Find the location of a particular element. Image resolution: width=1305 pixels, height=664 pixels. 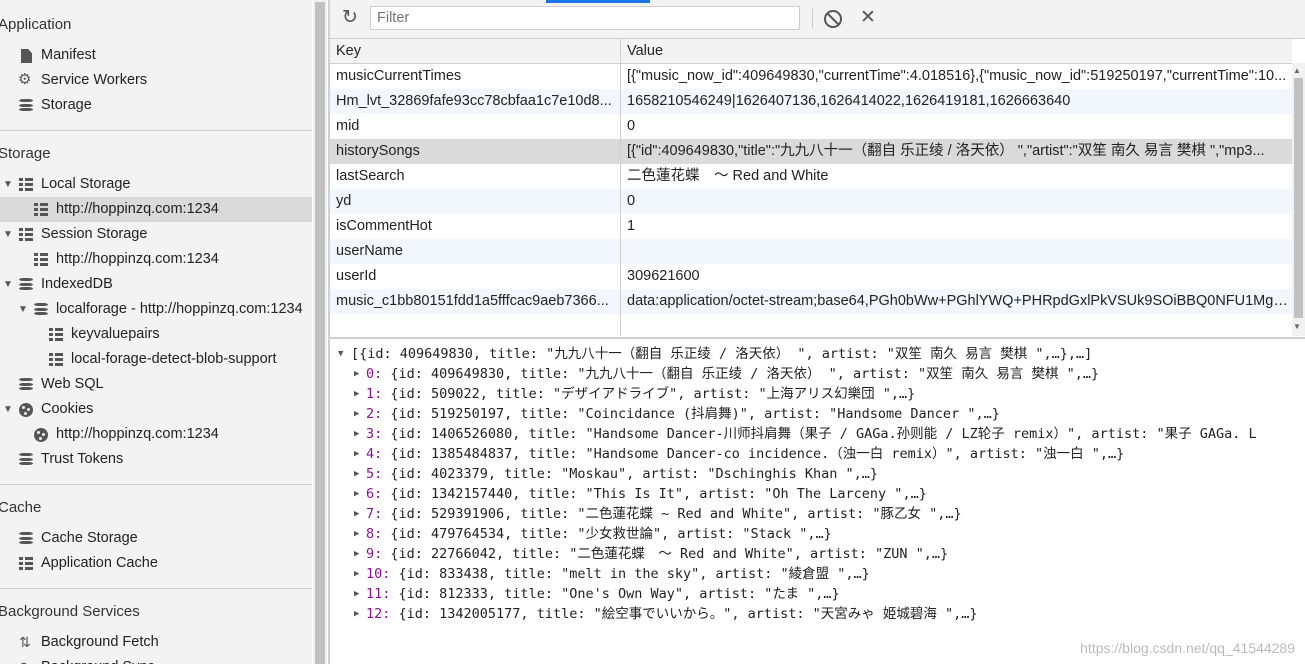

sidebar-item-manifest: Manifest is located at coordinates (156, 55).